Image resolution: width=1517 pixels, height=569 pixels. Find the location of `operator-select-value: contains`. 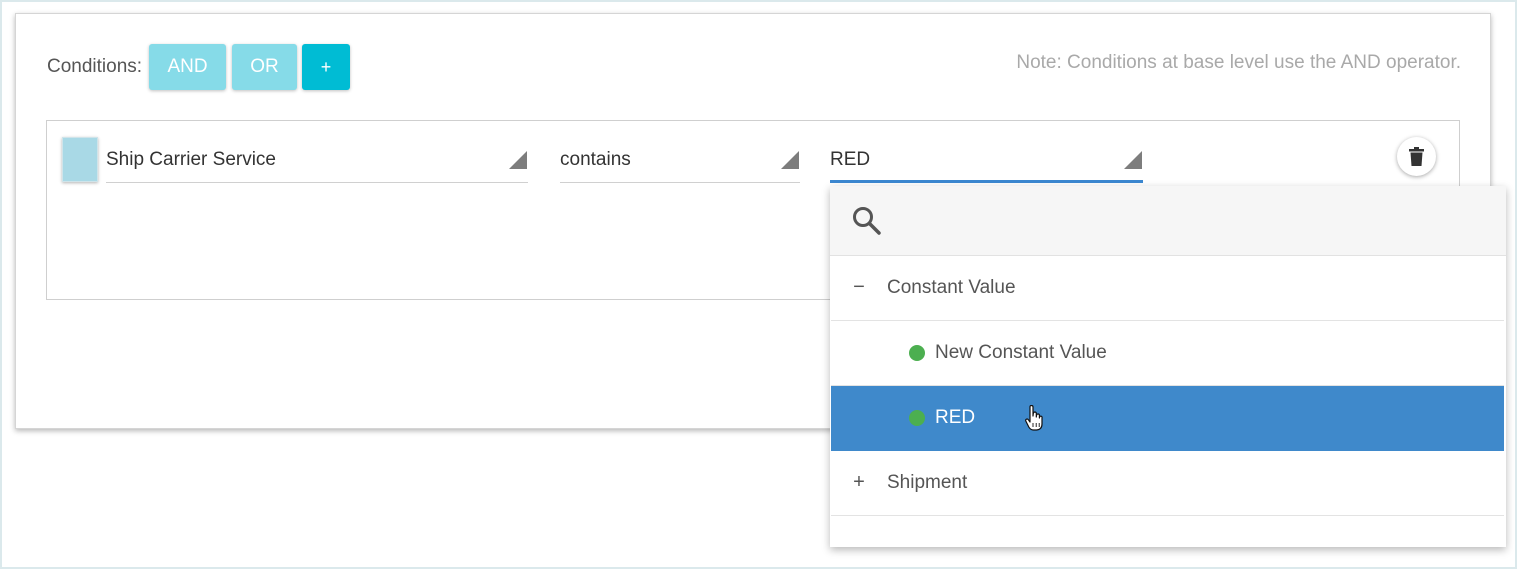

operator-select-value: contains is located at coordinates (595, 159).